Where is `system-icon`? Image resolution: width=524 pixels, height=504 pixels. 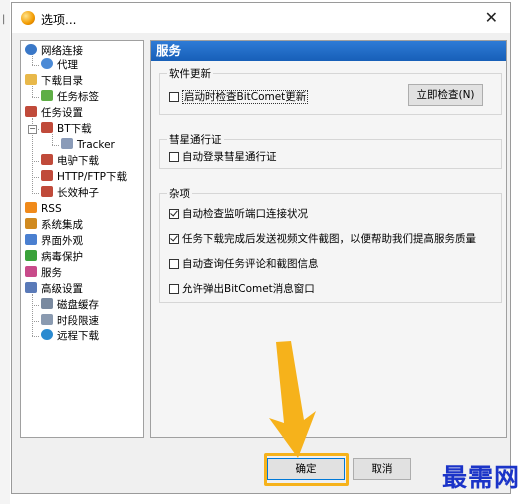 system-icon is located at coordinates (31, 223).